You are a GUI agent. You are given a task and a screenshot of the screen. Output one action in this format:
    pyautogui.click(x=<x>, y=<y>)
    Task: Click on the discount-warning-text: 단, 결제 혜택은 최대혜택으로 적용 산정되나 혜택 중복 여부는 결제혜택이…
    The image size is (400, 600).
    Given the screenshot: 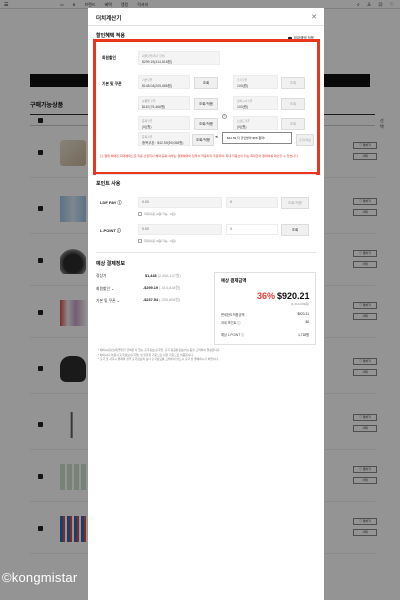 What is the action you would take?
    pyautogui.click(x=199, y=156)
    